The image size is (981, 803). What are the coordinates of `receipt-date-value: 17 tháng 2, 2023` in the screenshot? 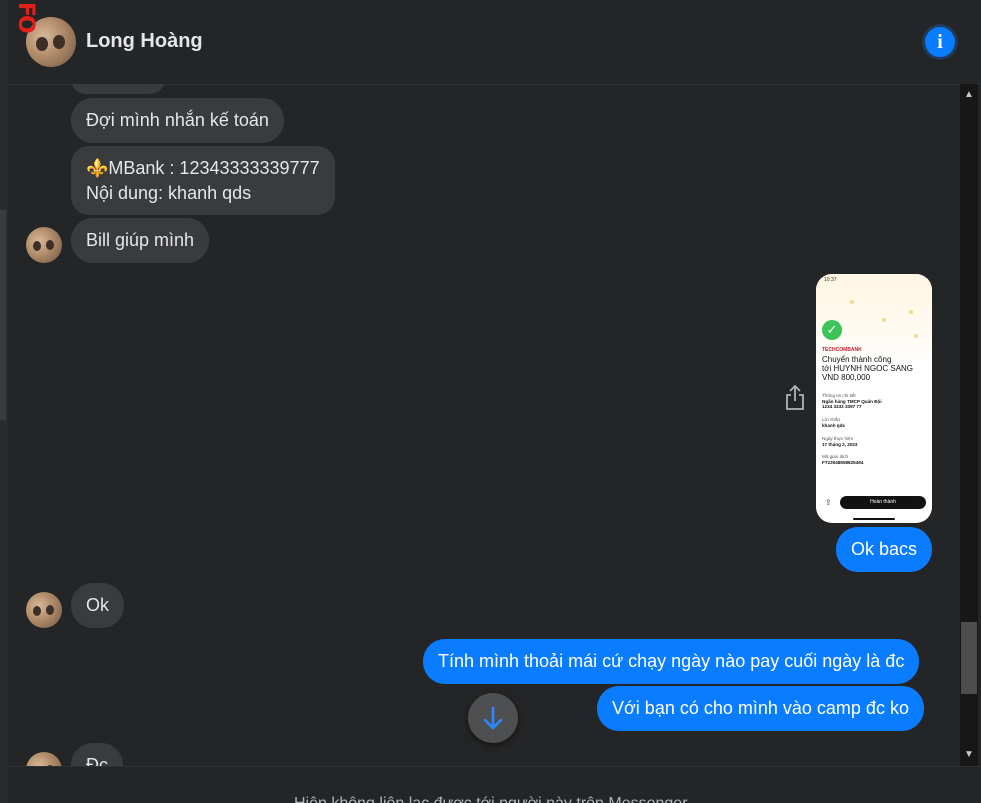 It's located at (840, 444).